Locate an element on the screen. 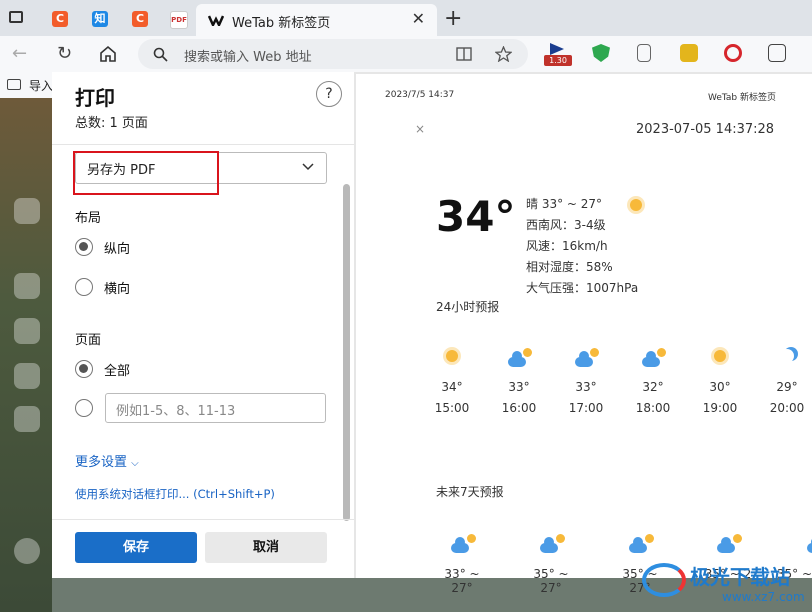 The width and height of the screenshot is (812, 612). hourly-item: 34° 15:00 is located at coordinates (452, 379).